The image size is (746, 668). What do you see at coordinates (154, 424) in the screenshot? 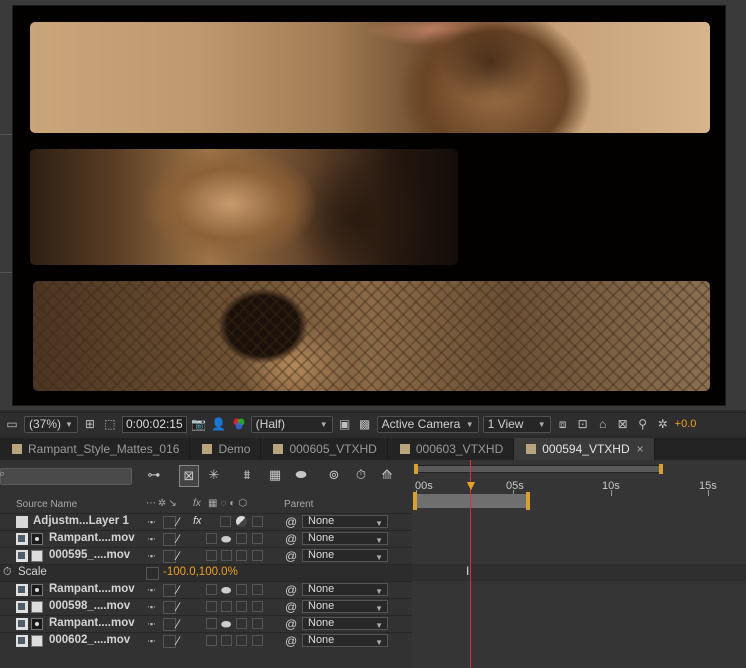
I see `current-time-display: 0:00:02:15` at bounding box center [154, 424].